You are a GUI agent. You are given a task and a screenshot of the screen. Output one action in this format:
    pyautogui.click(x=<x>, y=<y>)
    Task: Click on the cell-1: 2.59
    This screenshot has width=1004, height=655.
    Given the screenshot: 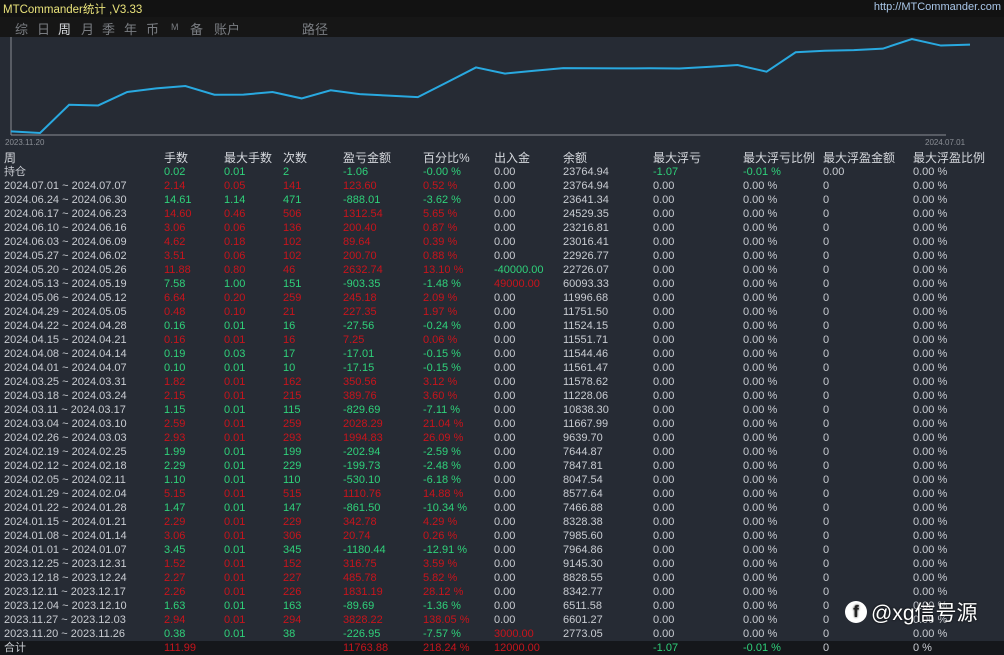 What is the action you would take?
    pyautogui.click(x=174, y=424)
    